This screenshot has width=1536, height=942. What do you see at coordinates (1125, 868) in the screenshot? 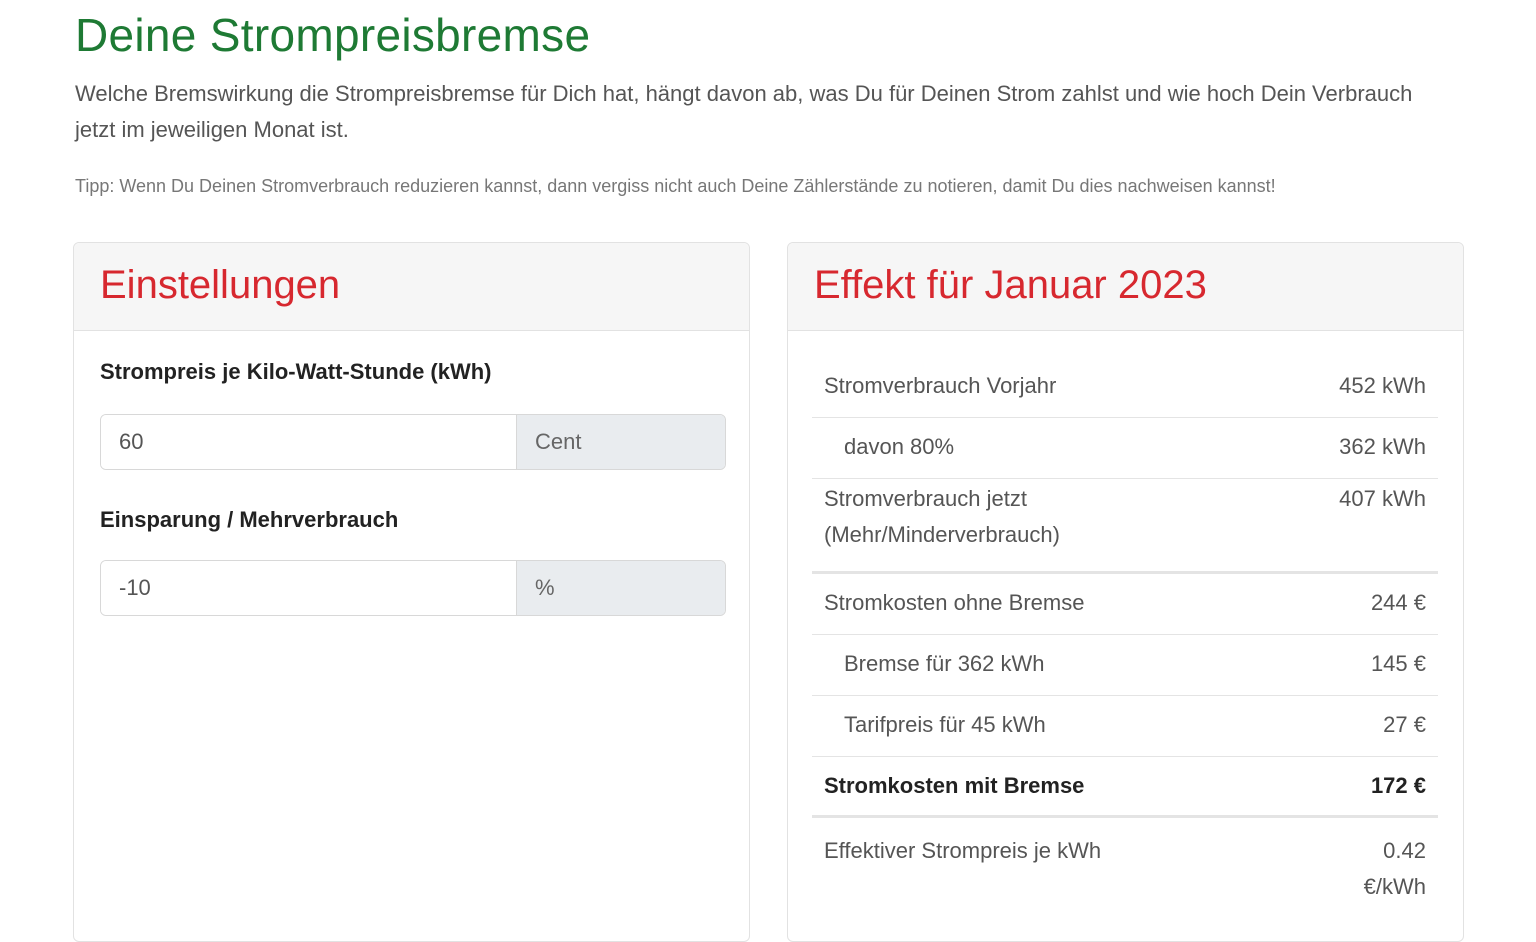
I see `summary-row-effective-price: Effektiver Strompreis je kWh 0.42 €/kWh` at bounding box center [1125, 868].